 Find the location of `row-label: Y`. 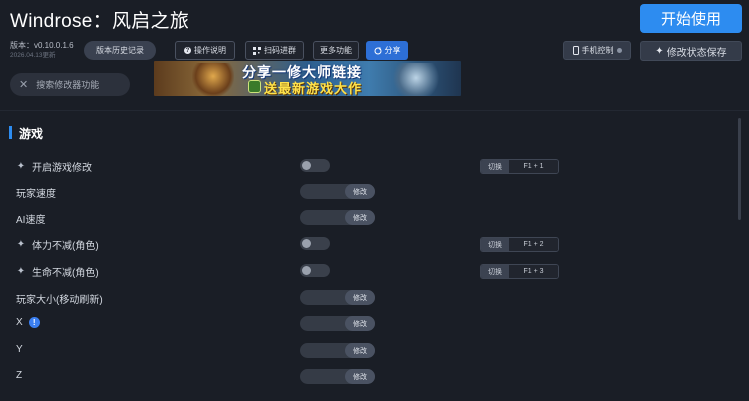

row-label: Y is located at coordinates (19, 349).